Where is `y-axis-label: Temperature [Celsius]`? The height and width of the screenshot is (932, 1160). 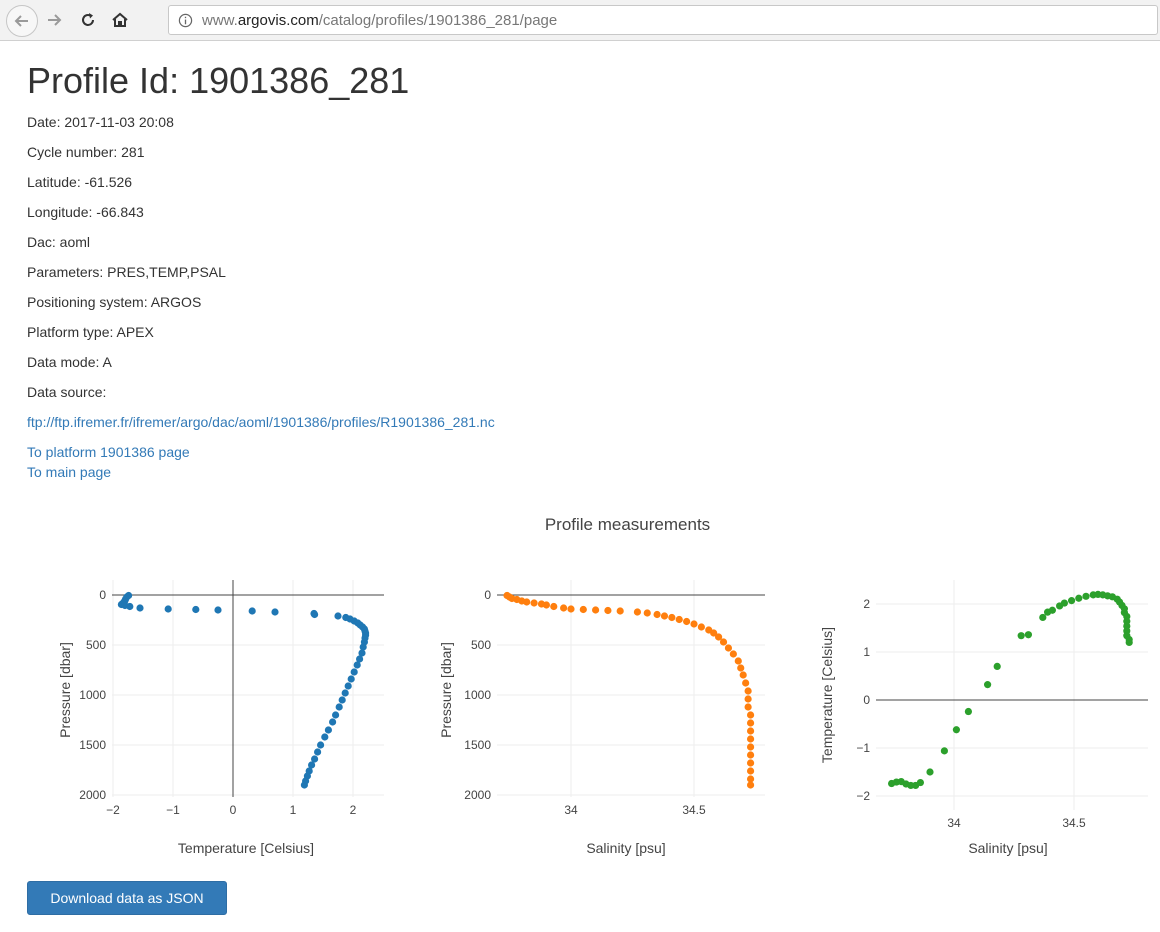
y-axis-label: Temperature [Celsius] is located at coordinates (827, 695).